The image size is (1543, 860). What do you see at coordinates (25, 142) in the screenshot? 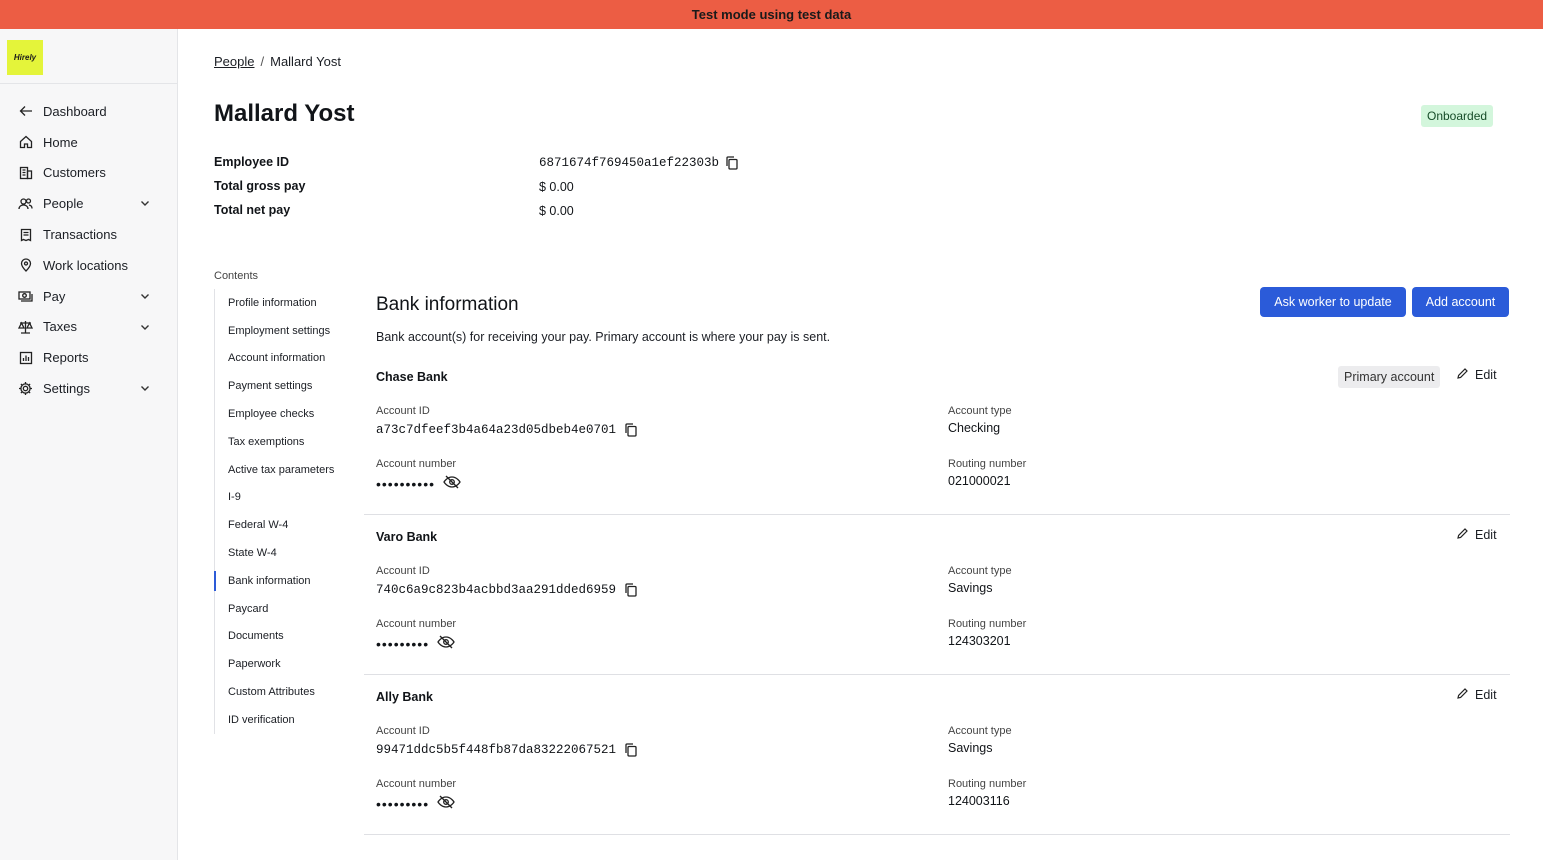
I see `home-icon` at bounding box center [25, 142].